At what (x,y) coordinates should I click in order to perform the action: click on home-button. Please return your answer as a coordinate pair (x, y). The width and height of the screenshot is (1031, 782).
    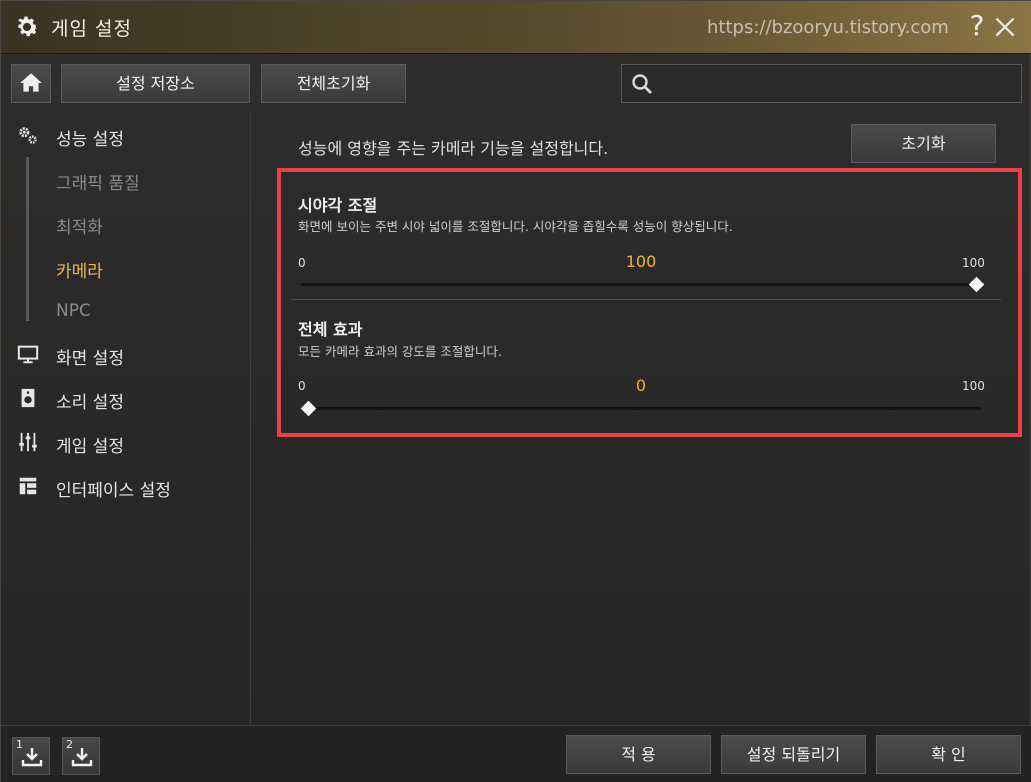
    Looking at the image, I should click on (31, 83).